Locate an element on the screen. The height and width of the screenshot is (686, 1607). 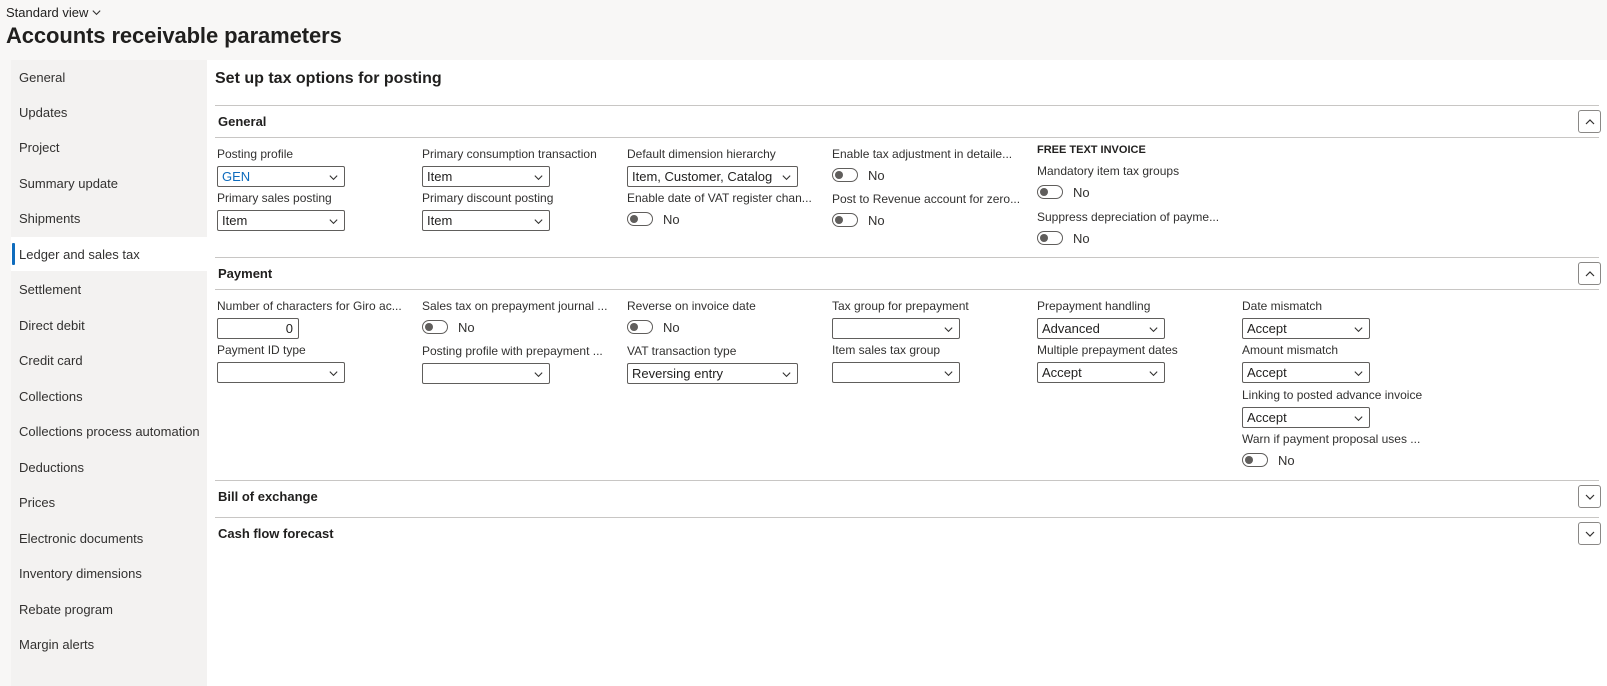
section-title: Set up tax options for posting is located at coordinates (328, 78).